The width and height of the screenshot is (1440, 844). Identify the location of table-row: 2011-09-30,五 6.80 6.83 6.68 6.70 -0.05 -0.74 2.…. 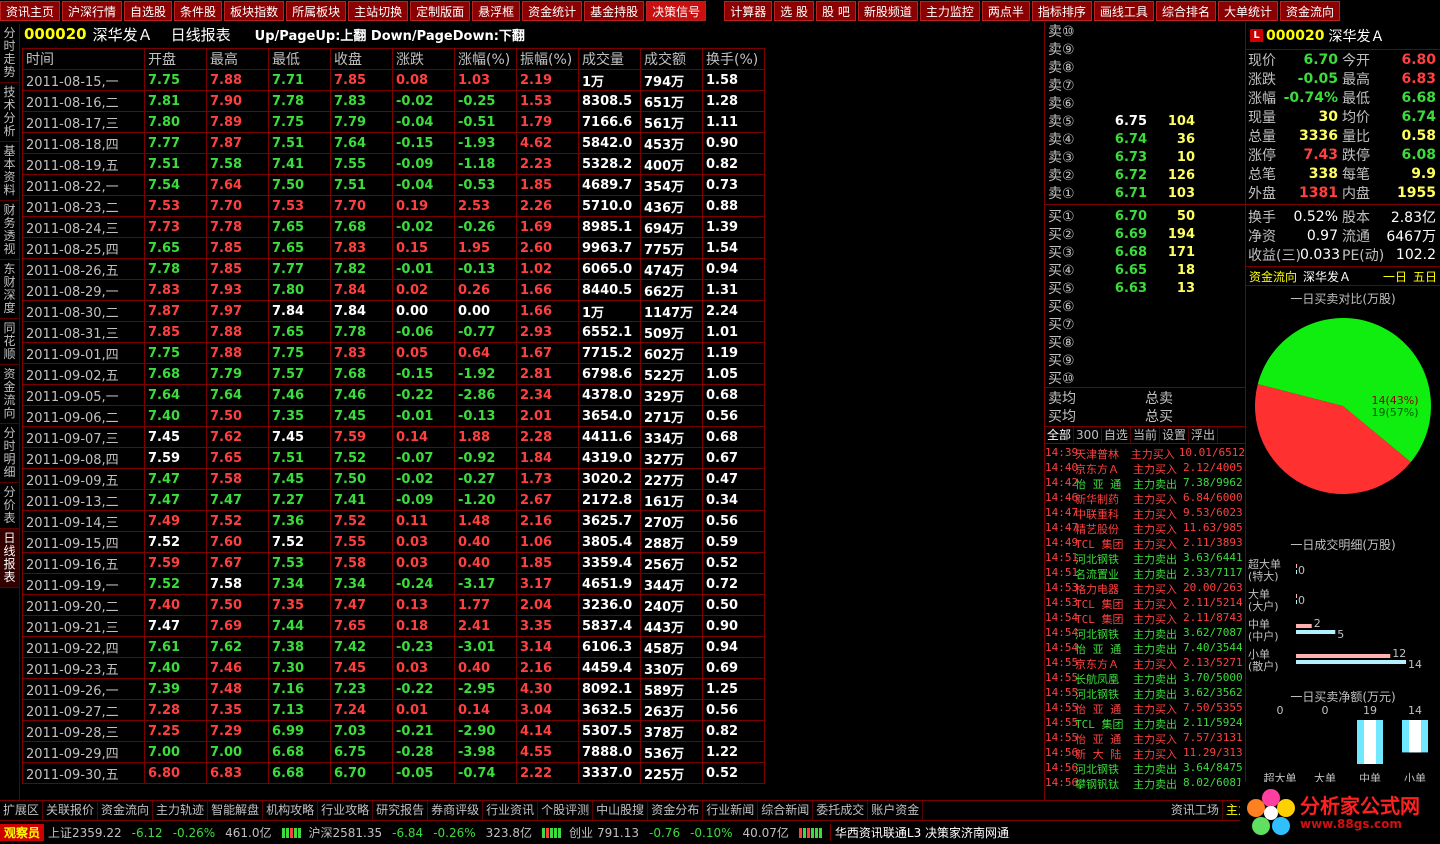
(393, 773).